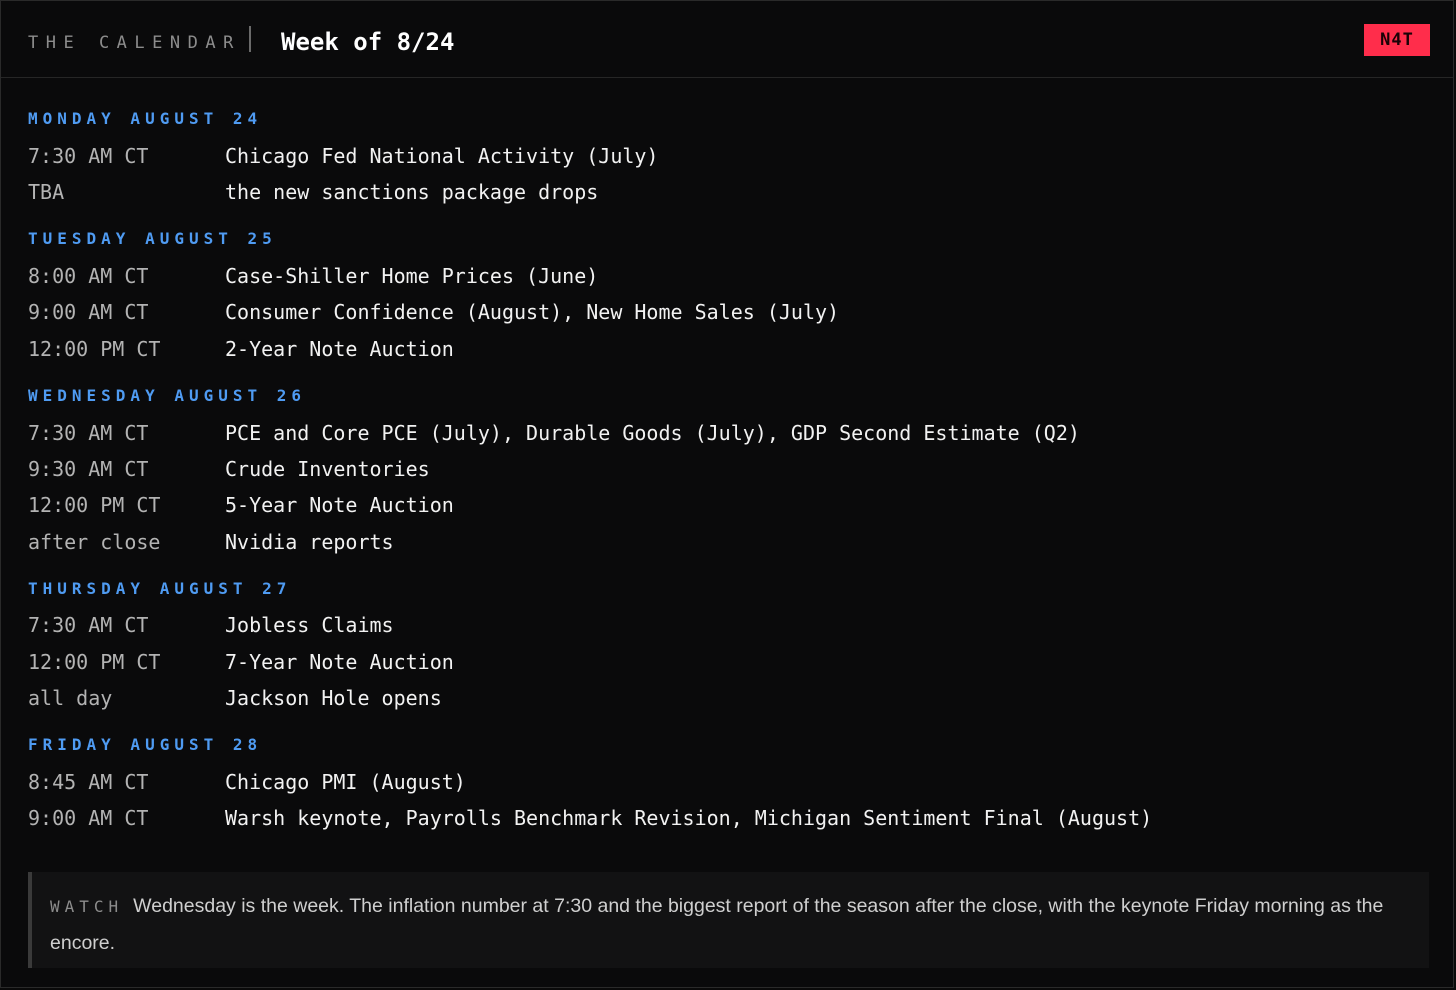 The image size is (1456, 990). I want to click on event-row: all day Jackson Hole opens, so click(728, 698).